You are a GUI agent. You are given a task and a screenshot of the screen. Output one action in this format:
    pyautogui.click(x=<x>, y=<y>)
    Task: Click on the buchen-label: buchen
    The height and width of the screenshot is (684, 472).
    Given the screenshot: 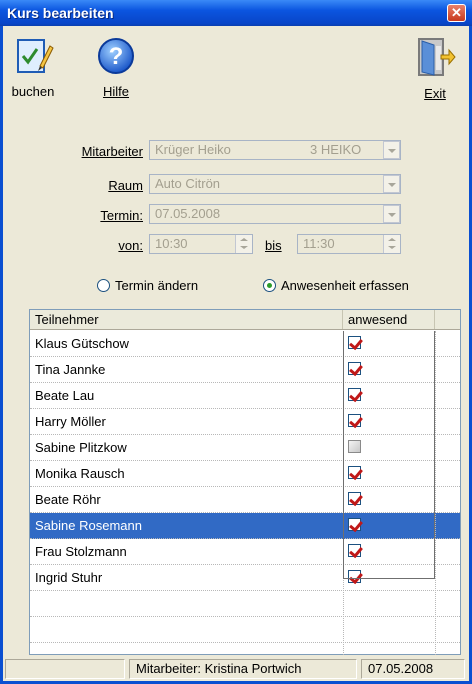 What is the action you would take?
    pyautogui.click(x=33, y=91)
    